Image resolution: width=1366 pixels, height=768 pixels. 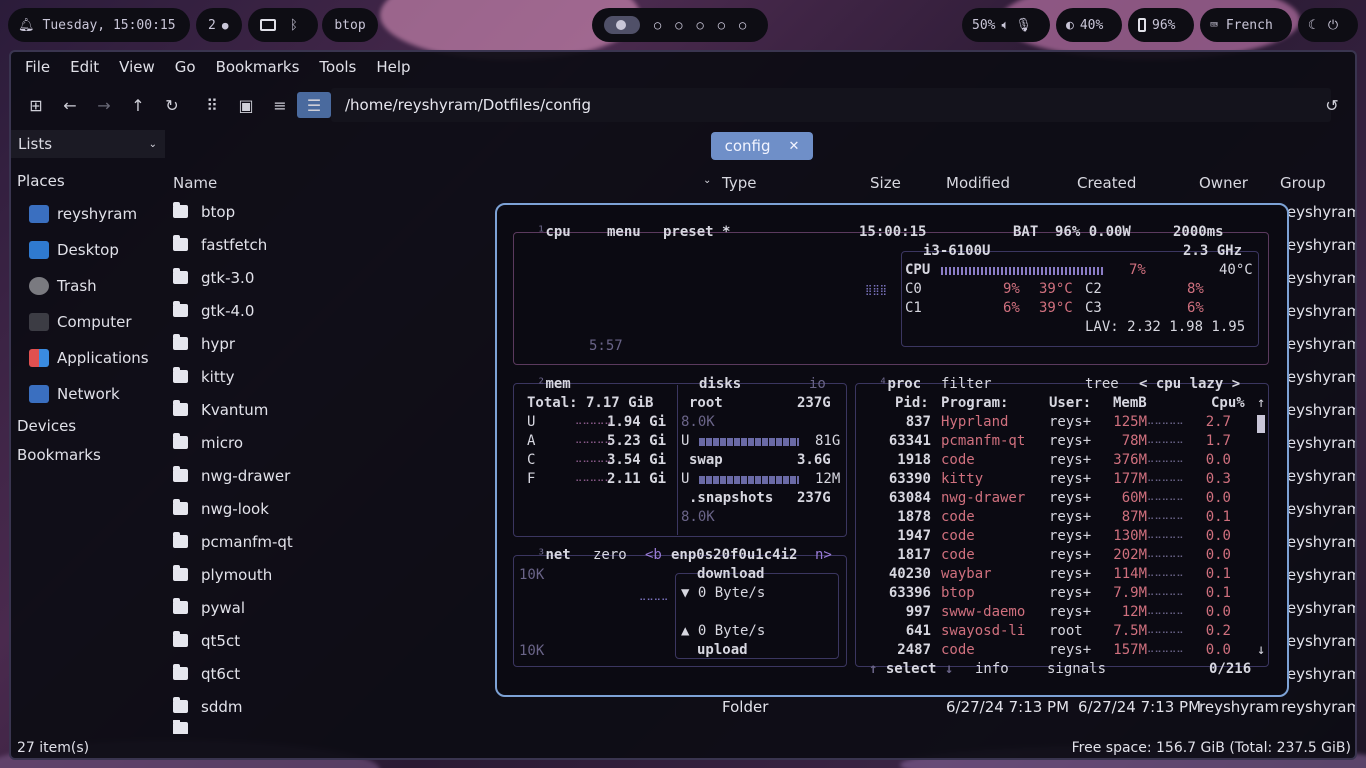 I want to click on menu-go: Go, so click(x=185, y=67).